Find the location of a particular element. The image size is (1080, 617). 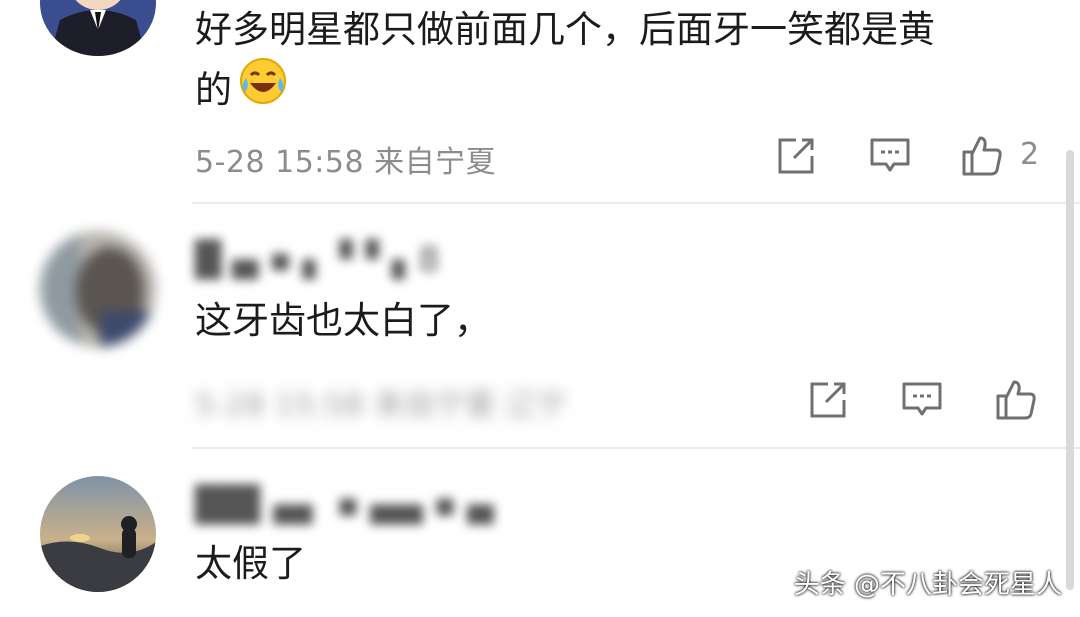

like-count: 2 is located at coordinates (1030, 154).